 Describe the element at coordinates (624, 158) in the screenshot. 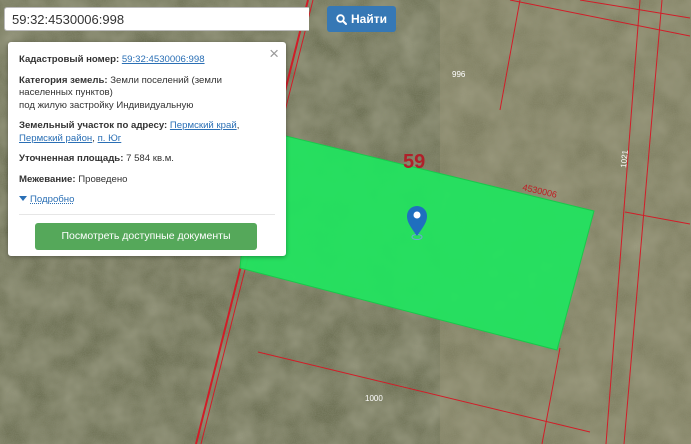

I see `parcel-label-1021: 1021` at that location.